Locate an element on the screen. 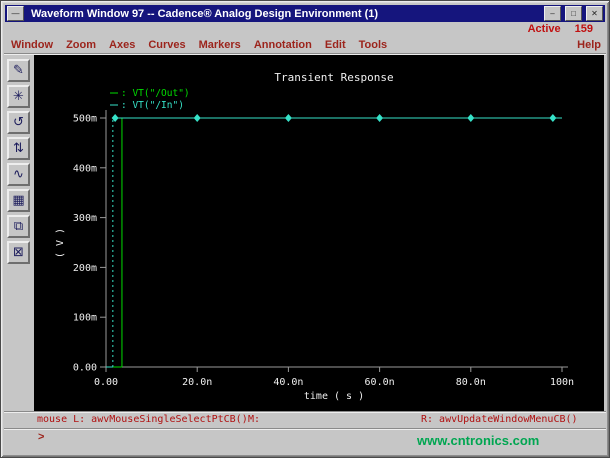  asterisk-icon: ✳ is located at coordinates (18, 96).